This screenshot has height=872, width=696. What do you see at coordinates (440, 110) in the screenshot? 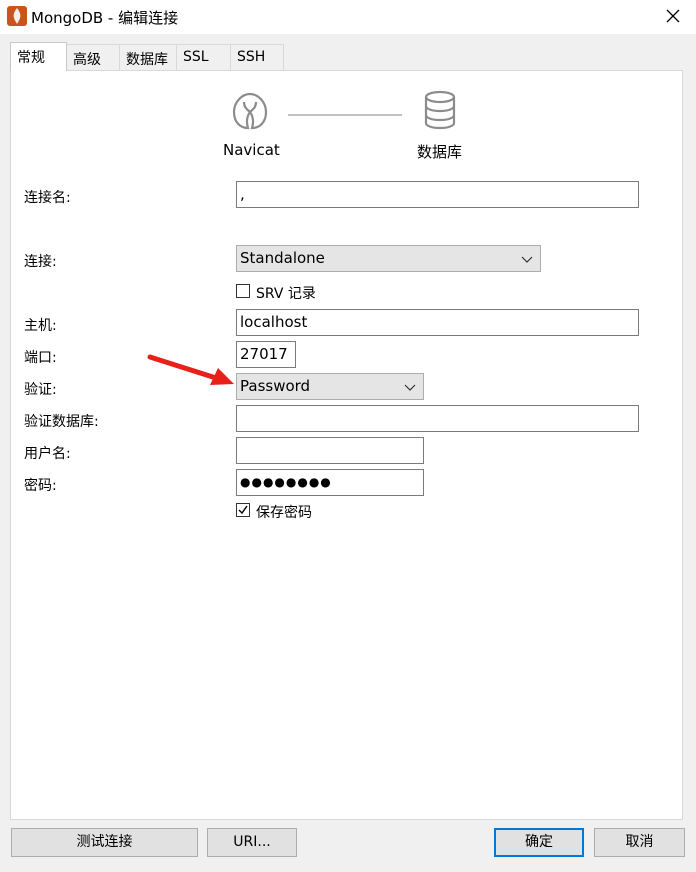
I see `database-icon` at bounding box center [440, 110].